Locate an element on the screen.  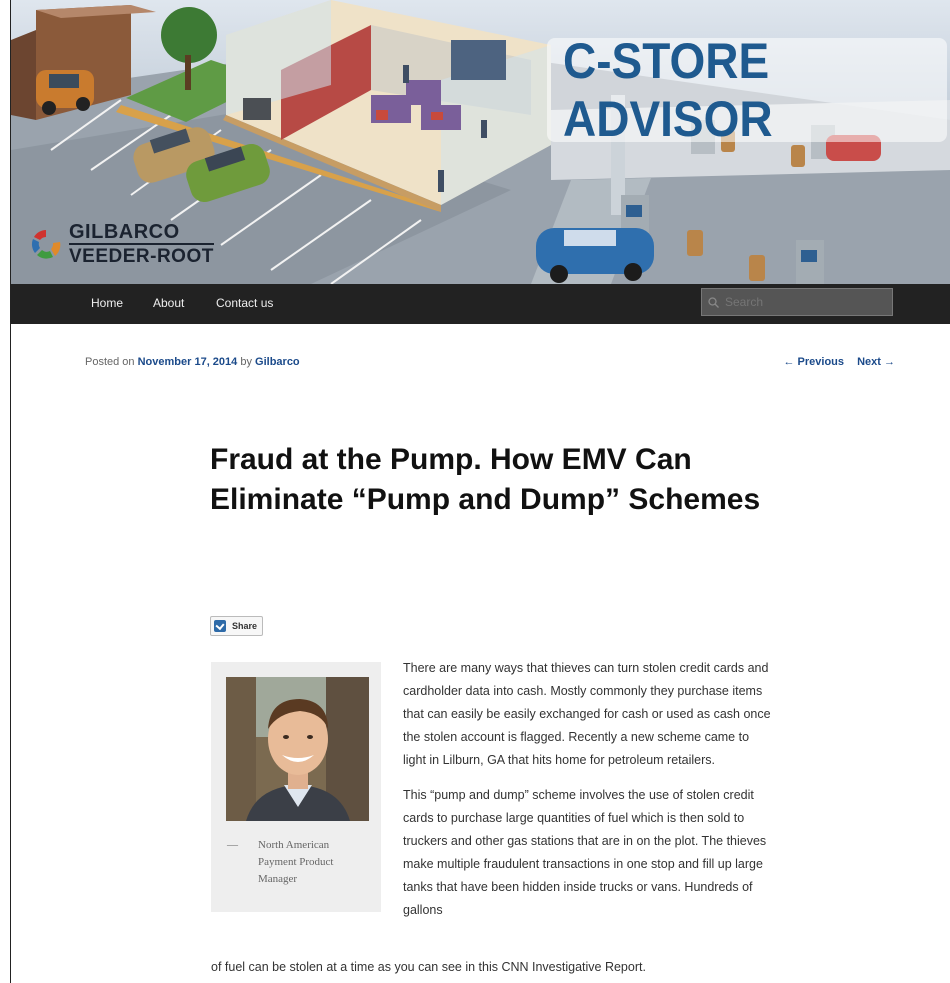
post-date-link: November 17, 2014 is located at coordinates (188, 362).